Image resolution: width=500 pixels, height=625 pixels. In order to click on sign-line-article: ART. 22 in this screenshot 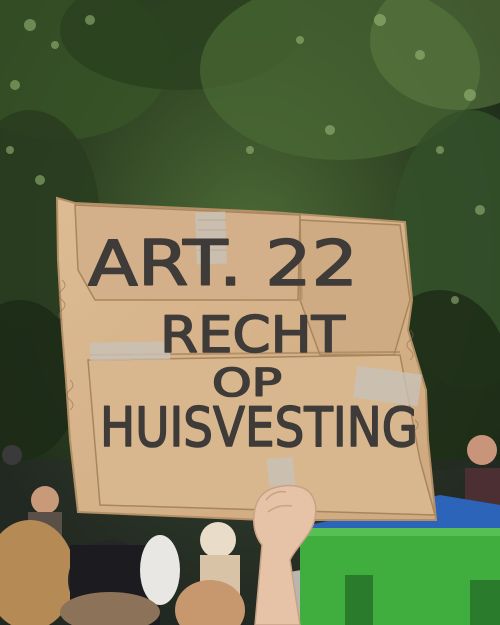, I will do `click(223, 263)`.